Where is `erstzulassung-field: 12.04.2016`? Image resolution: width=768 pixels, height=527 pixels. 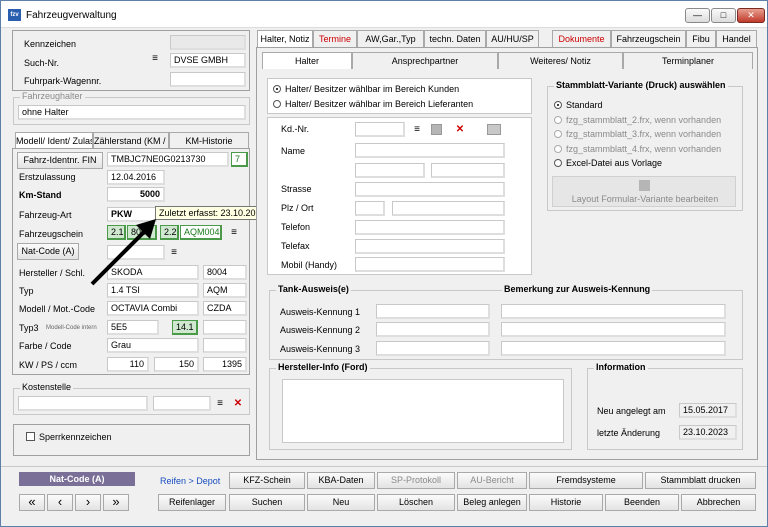
erstzulassung-field: 12.04.2016 is located at coordinates (136, 177).